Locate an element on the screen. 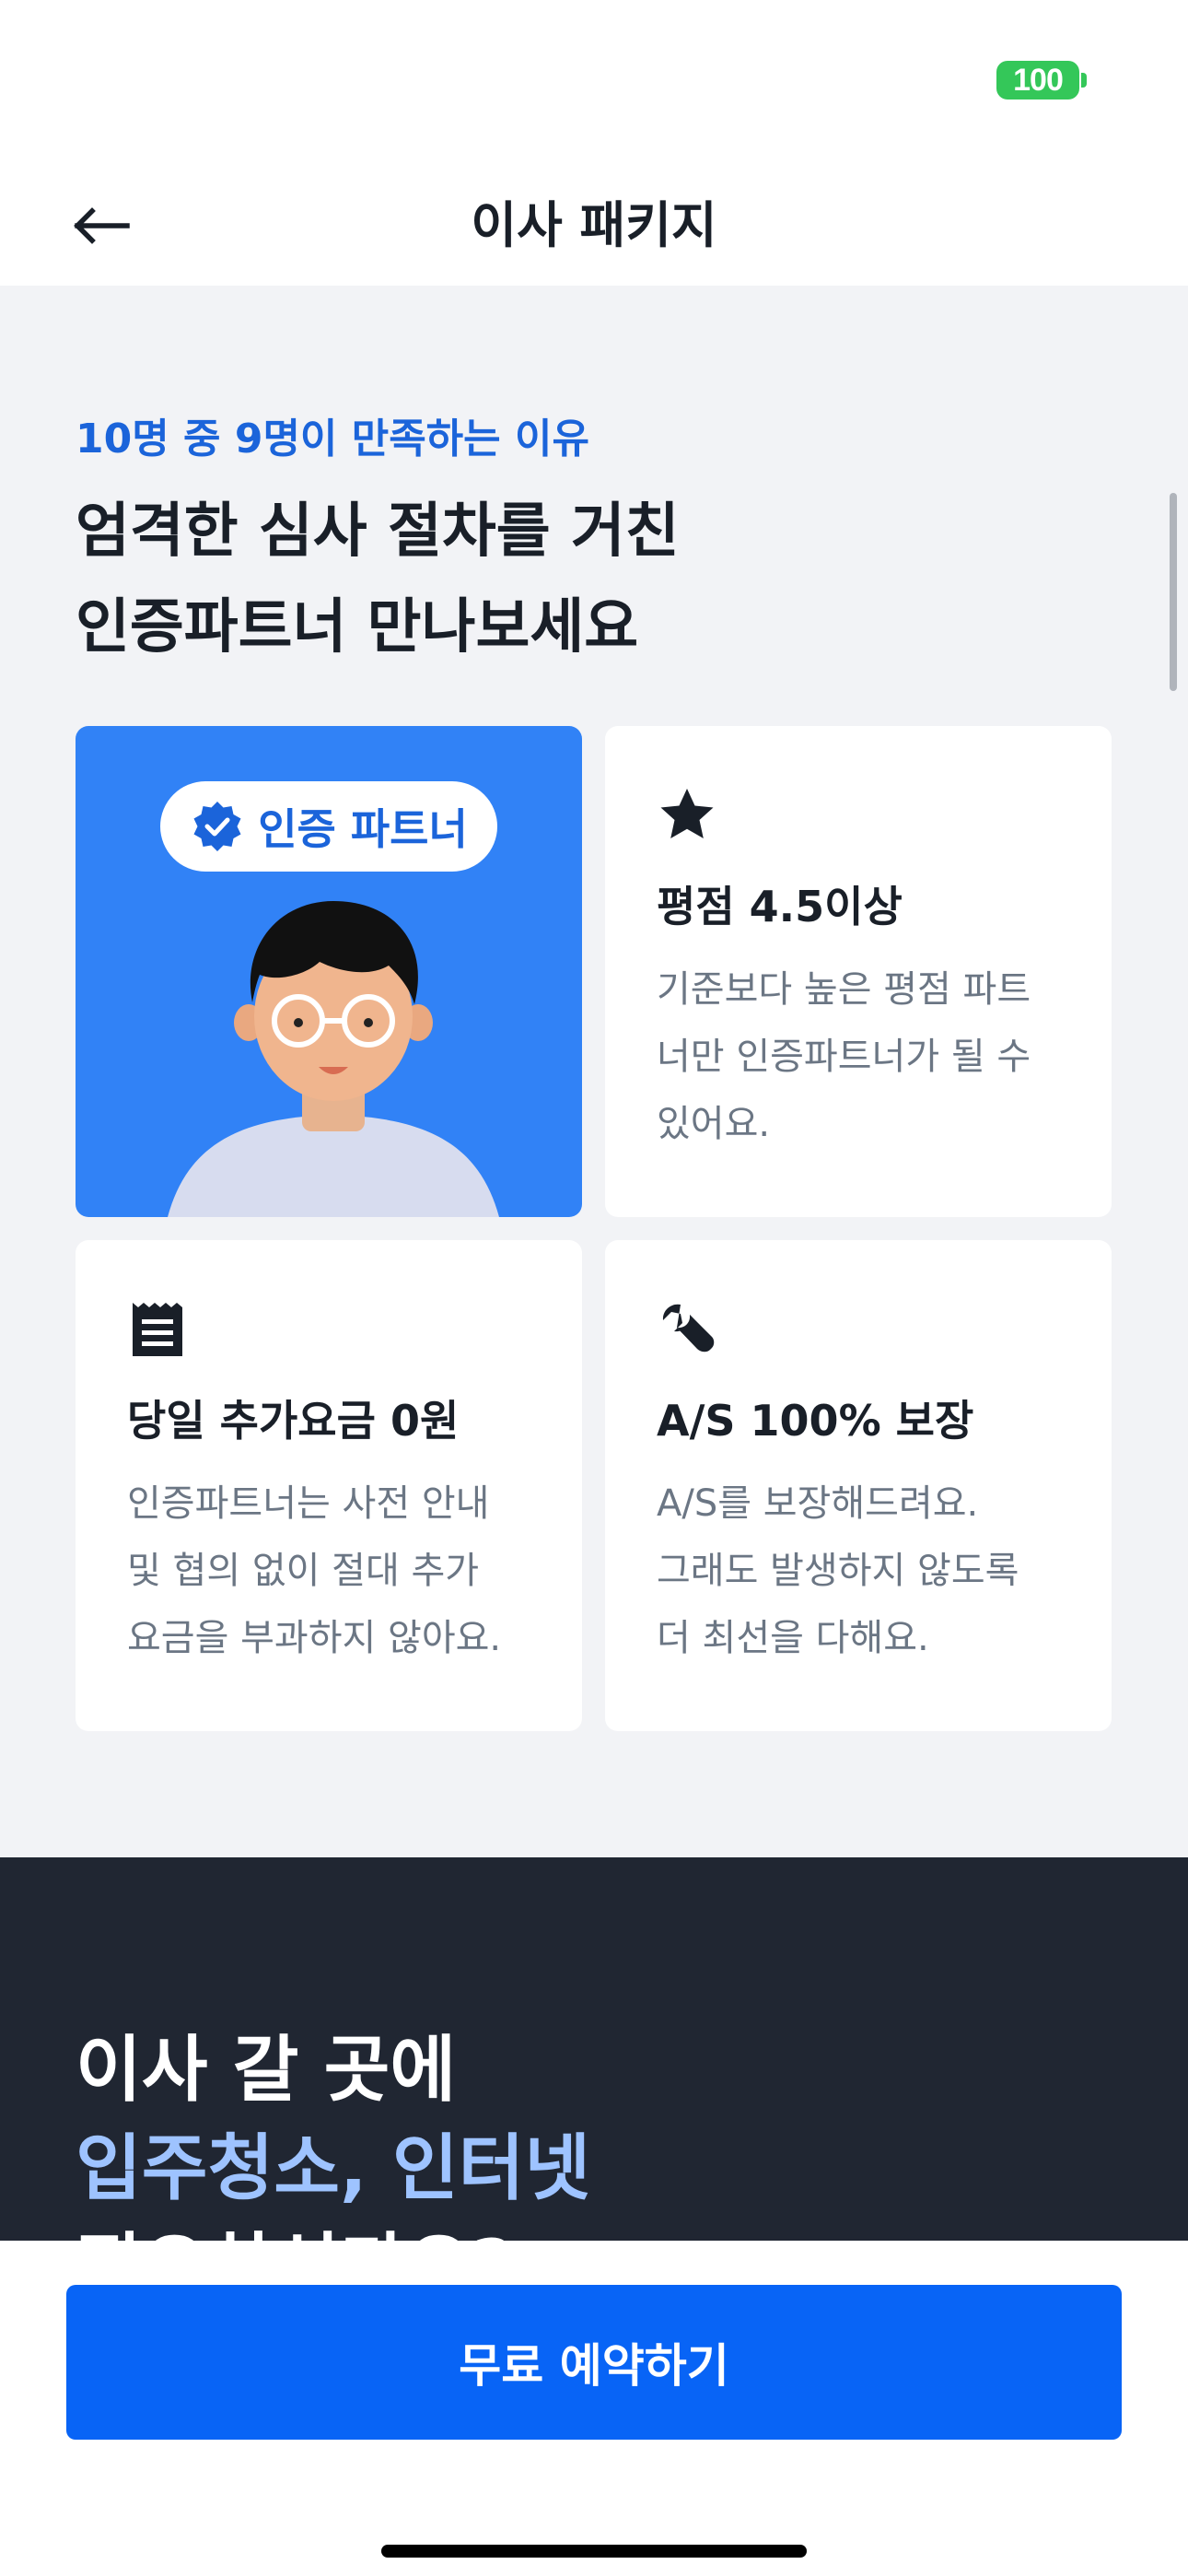 This screenshot has height=2576, width=1188. certified-partner-badge: 인증 파트너 is located at coordinates (328, 826).